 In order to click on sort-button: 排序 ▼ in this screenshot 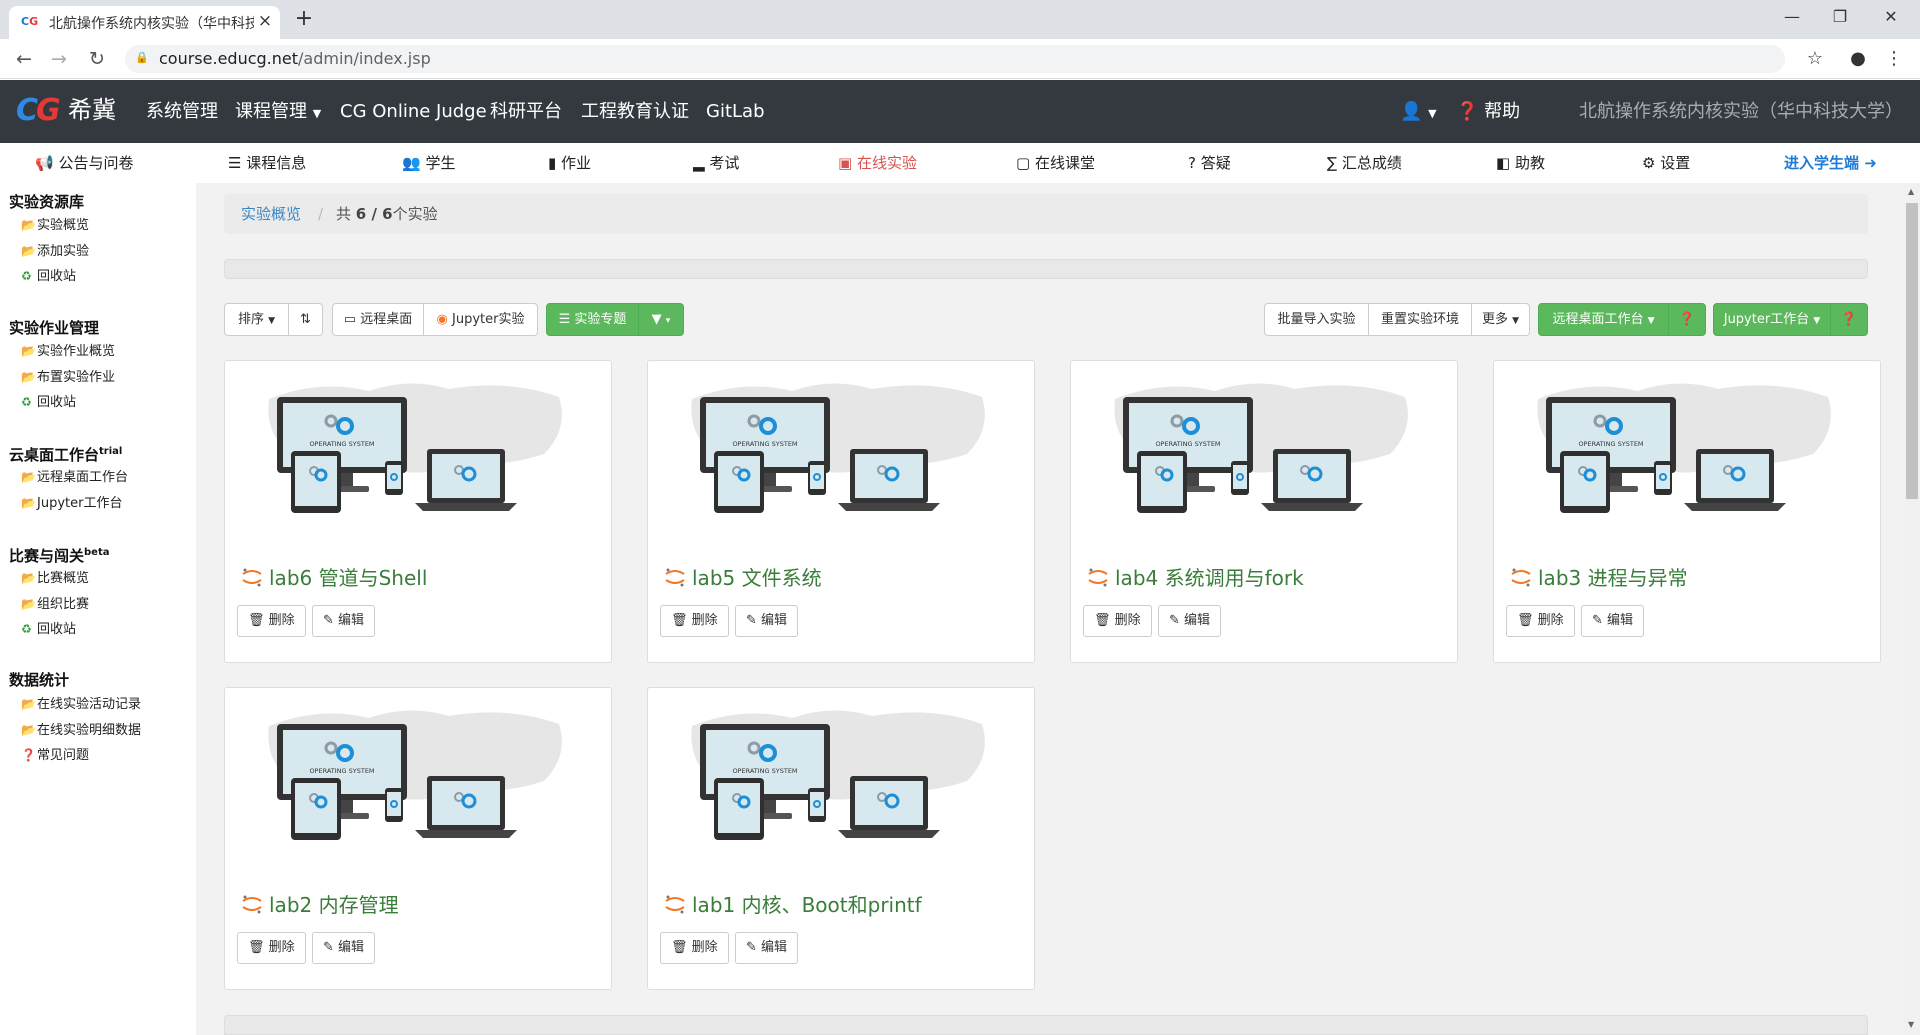, I will do `click(256, 319)`.